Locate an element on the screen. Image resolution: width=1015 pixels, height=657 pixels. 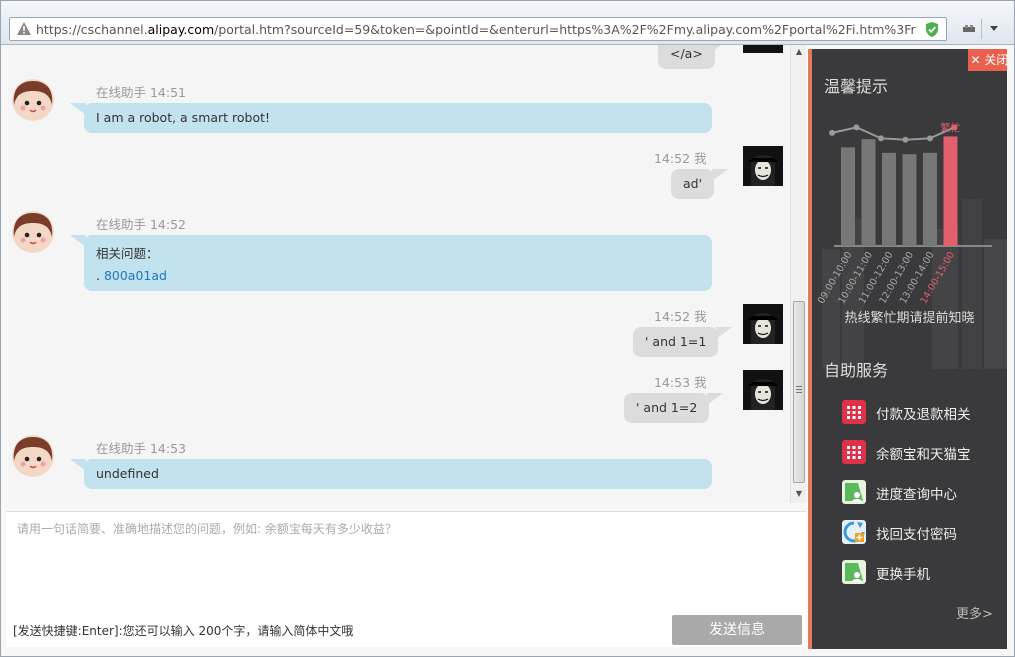
chart-trend-line is located at coordinates (893, 133).